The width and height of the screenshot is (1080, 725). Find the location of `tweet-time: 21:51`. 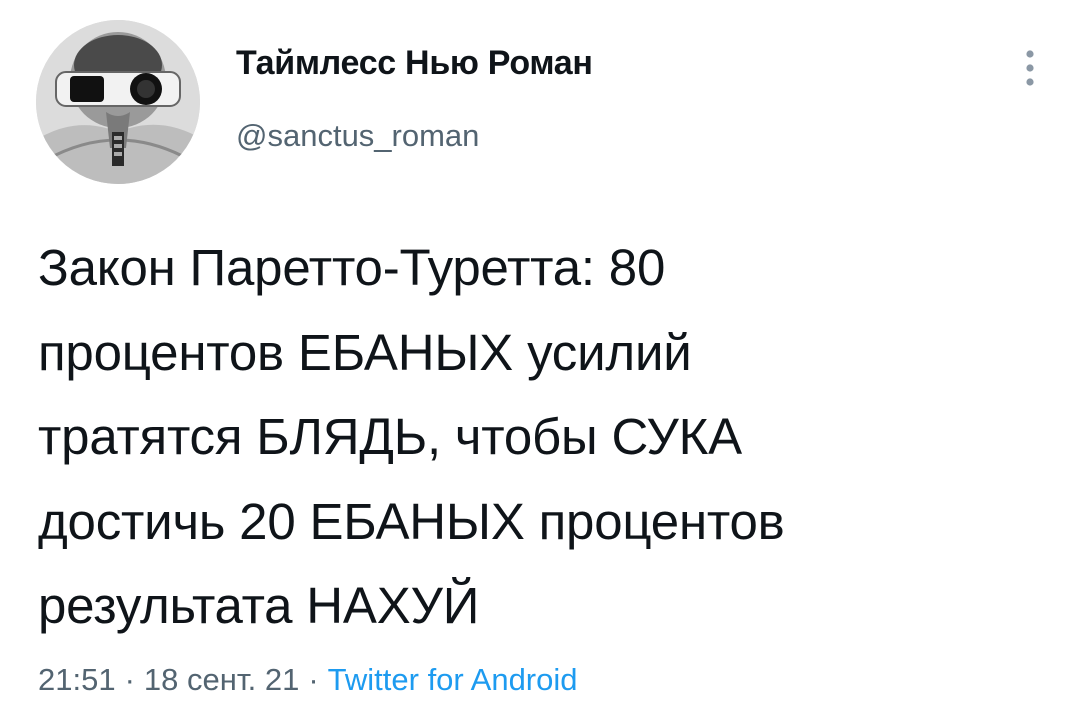

tweet-time: 21:51 is located at coordinates (77, 679).